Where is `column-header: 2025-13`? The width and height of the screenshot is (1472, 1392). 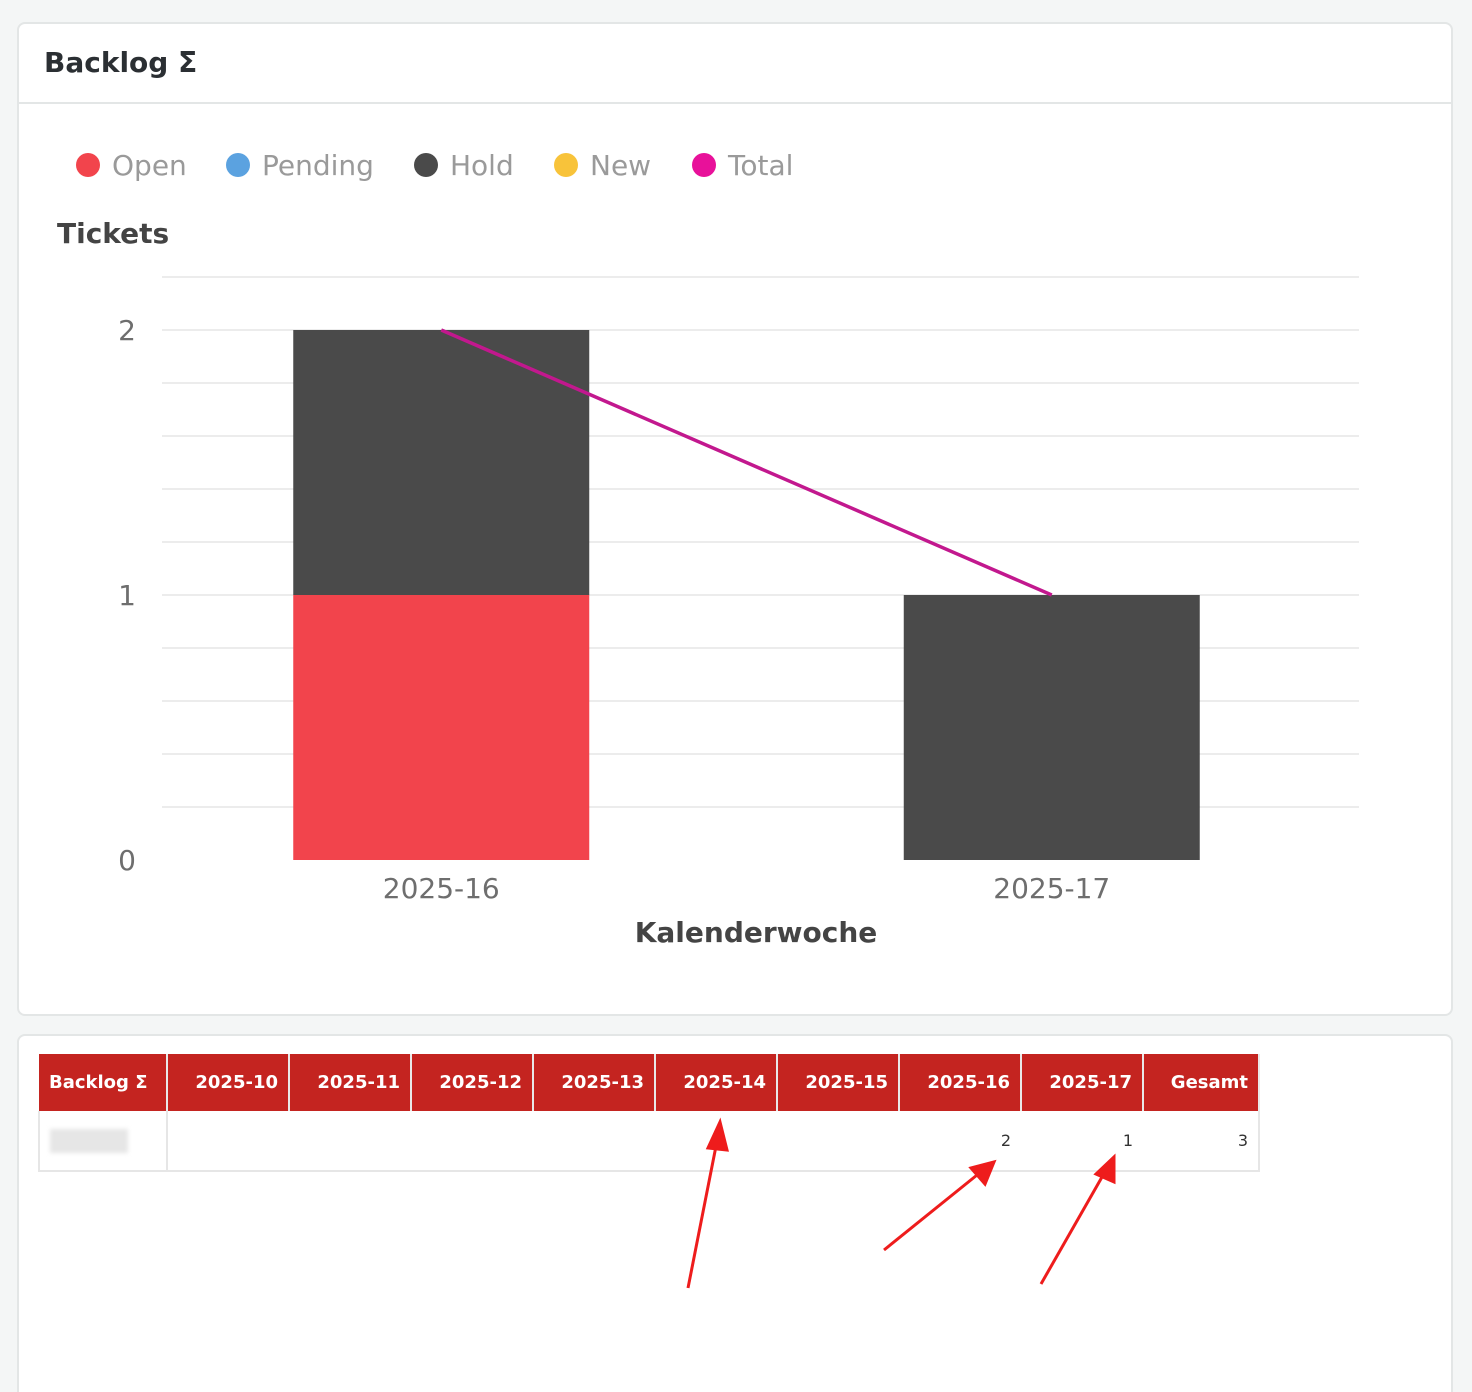
column-header: 2025-13 is located at coordinates (594, 1082).